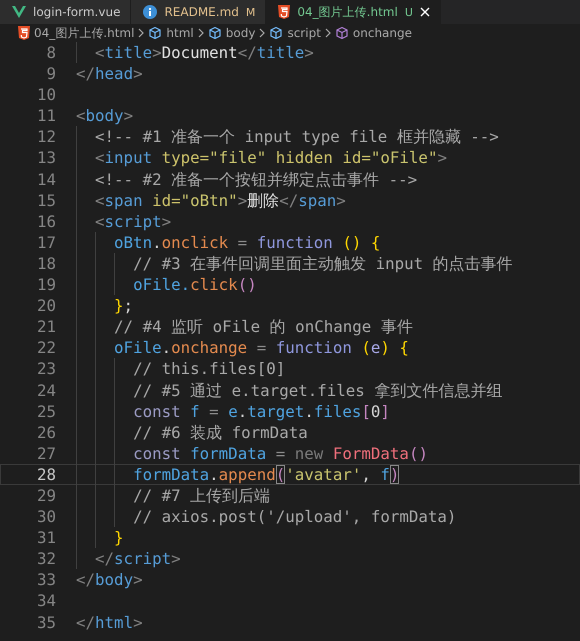 The image size is (580, 641). I want to click on code-line: oFile.click(), so click(195, 285).